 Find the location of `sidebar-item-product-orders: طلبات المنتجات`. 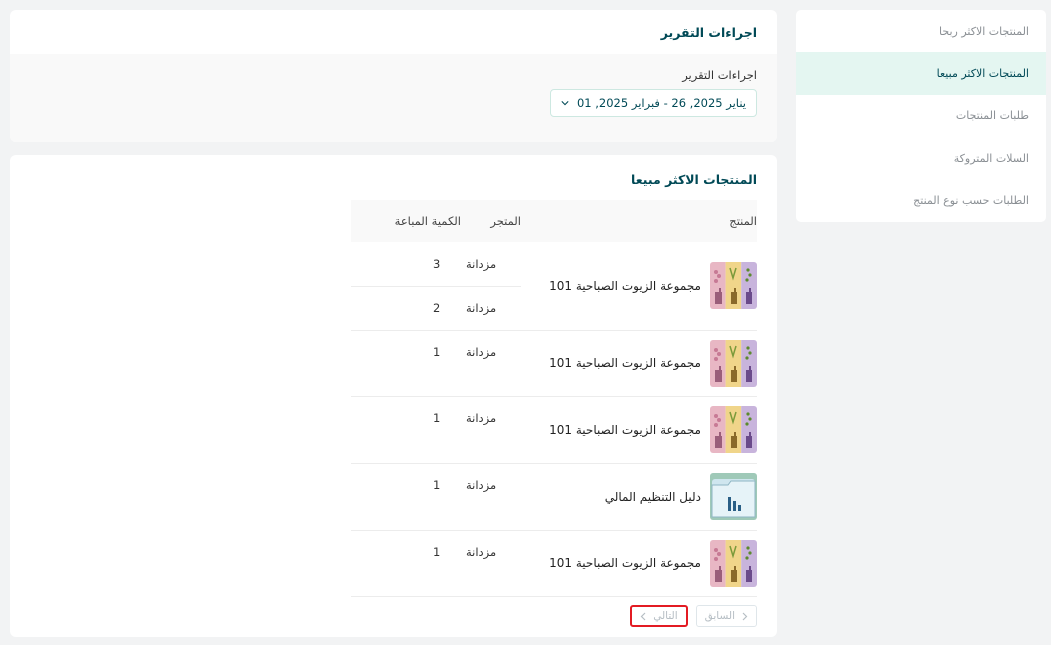

sidebar-item-product-orders: طلبات المنتجات is located at coordinates (921, 116).